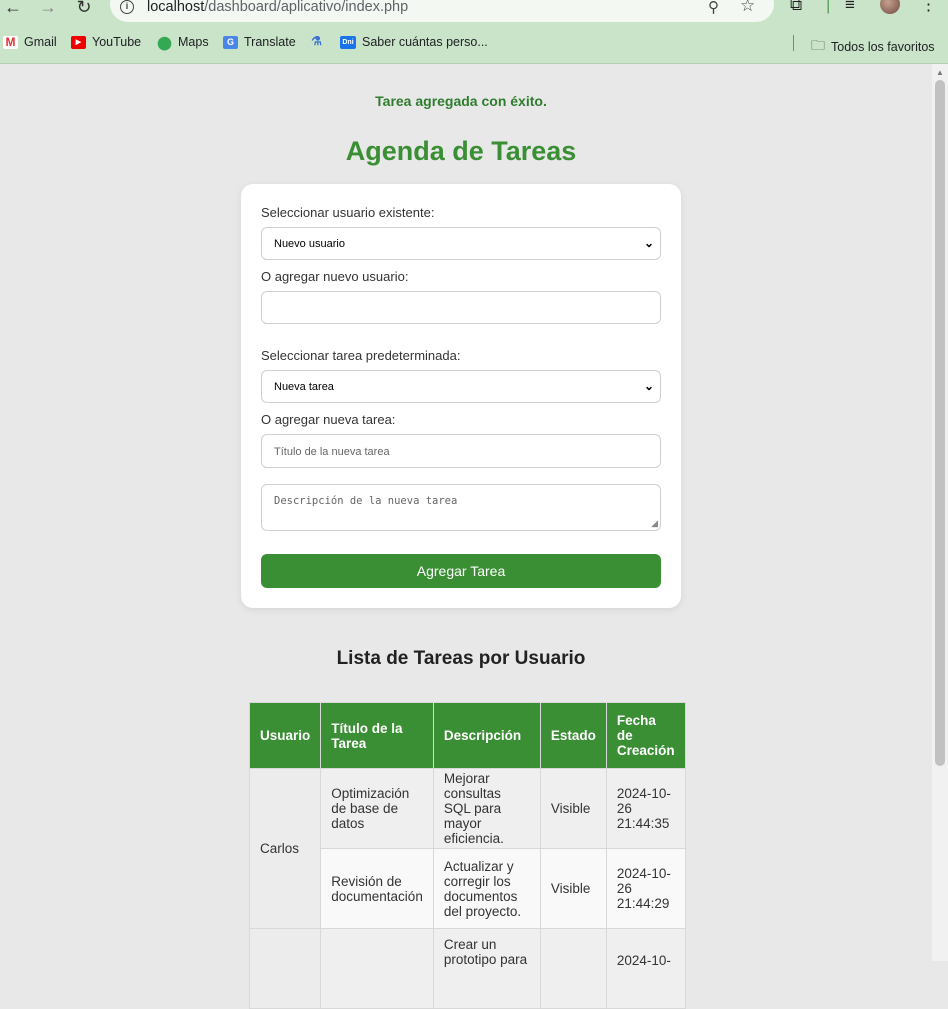 This screenshot has width=948, height=1009. What do you see at coordinates (328, 419) in the screenshot?
I see `new-task-label: O agregar nueva tarea:` at bounding box center [328, 419].